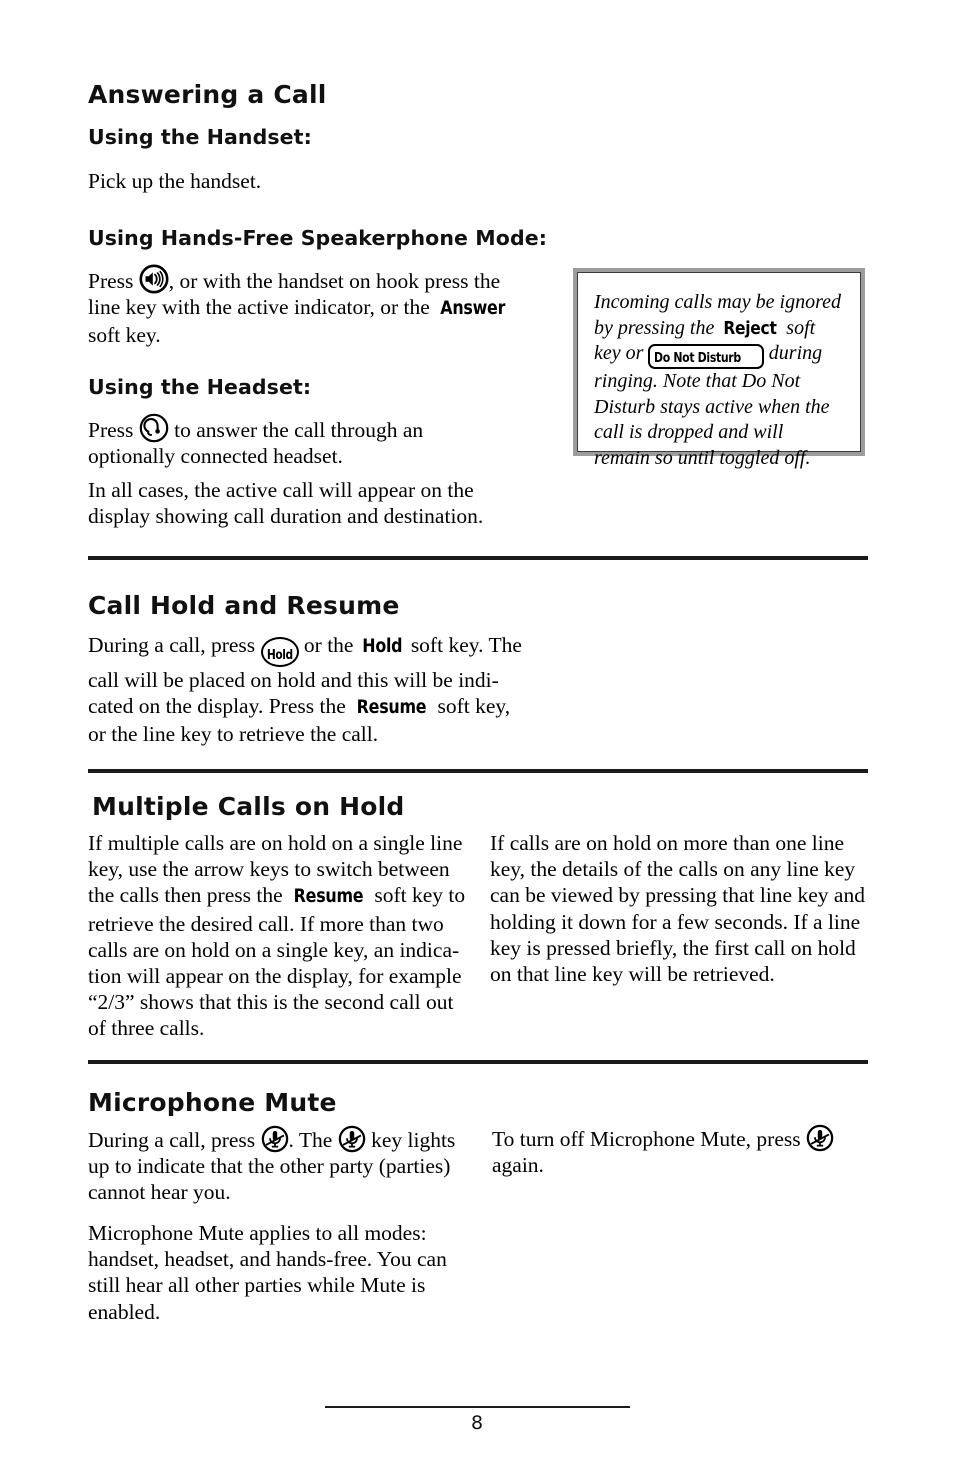 This screenshot has height=1475, width=954. What do you see at coordinates (328, 645) in the screenshot?
I see `hold-text-after: or the` at bounding box center [328, 645].